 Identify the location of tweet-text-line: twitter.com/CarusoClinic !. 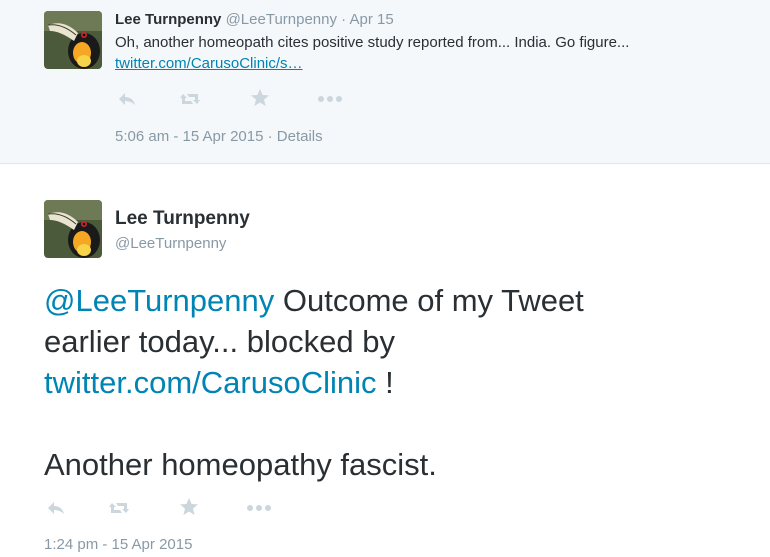
(394, 382).